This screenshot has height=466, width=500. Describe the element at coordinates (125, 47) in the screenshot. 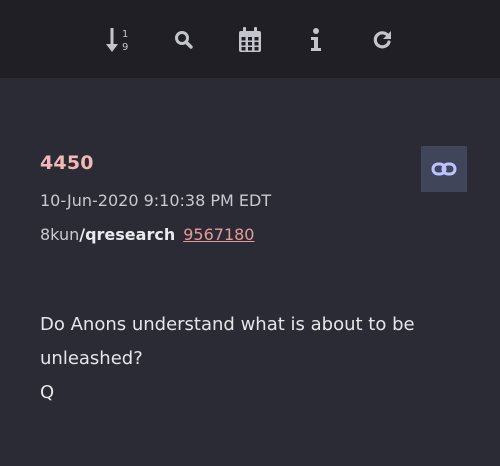

I see `svg-text: 9` at that location.